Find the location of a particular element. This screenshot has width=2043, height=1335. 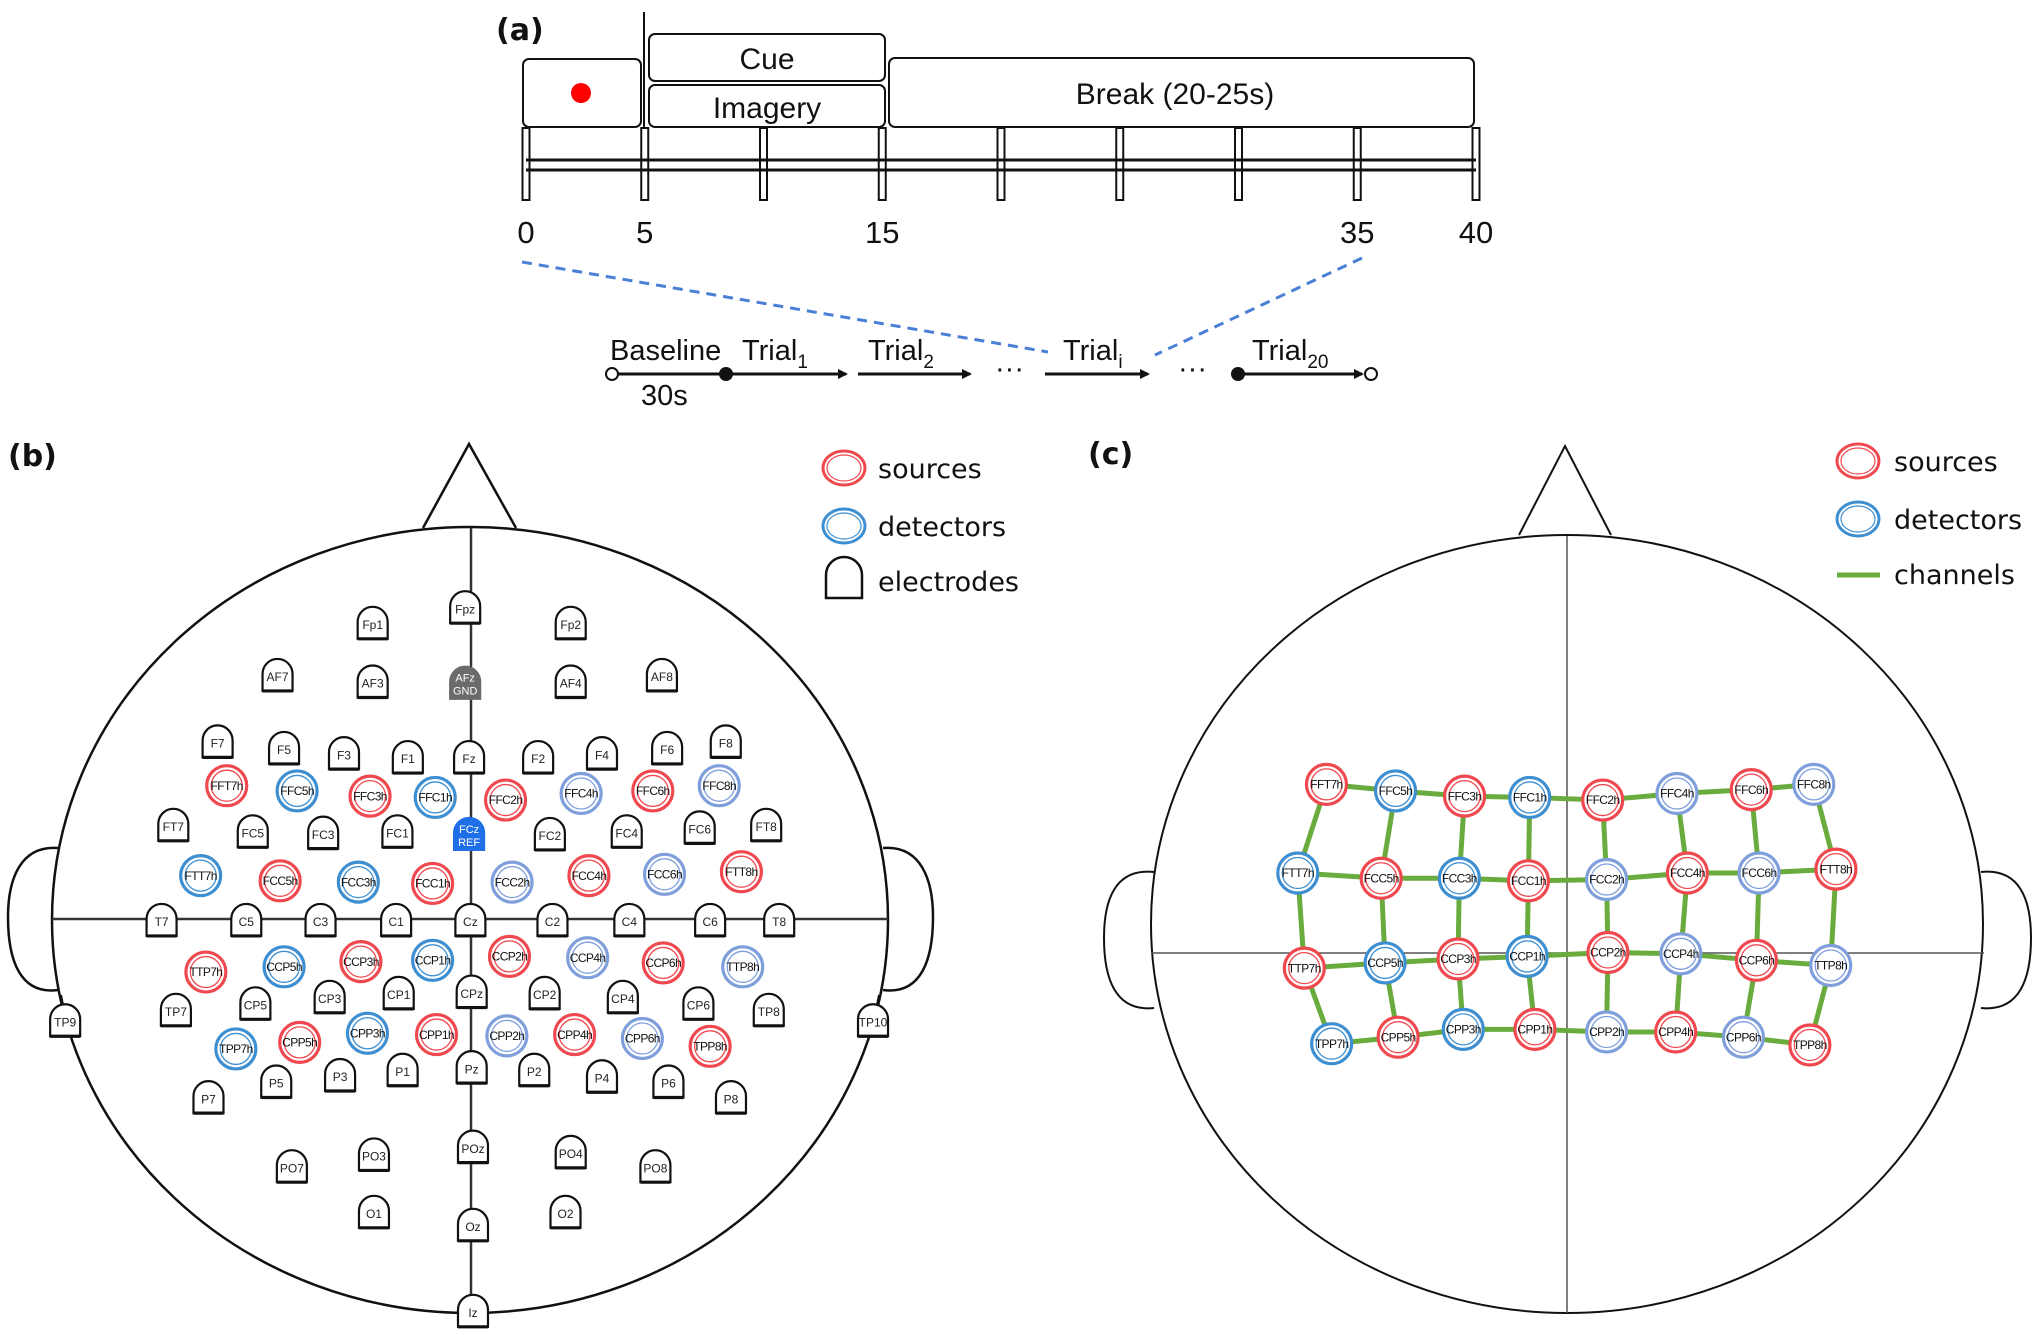

legend-c-detector-icon-inner is located at coordinates (1858, 519).